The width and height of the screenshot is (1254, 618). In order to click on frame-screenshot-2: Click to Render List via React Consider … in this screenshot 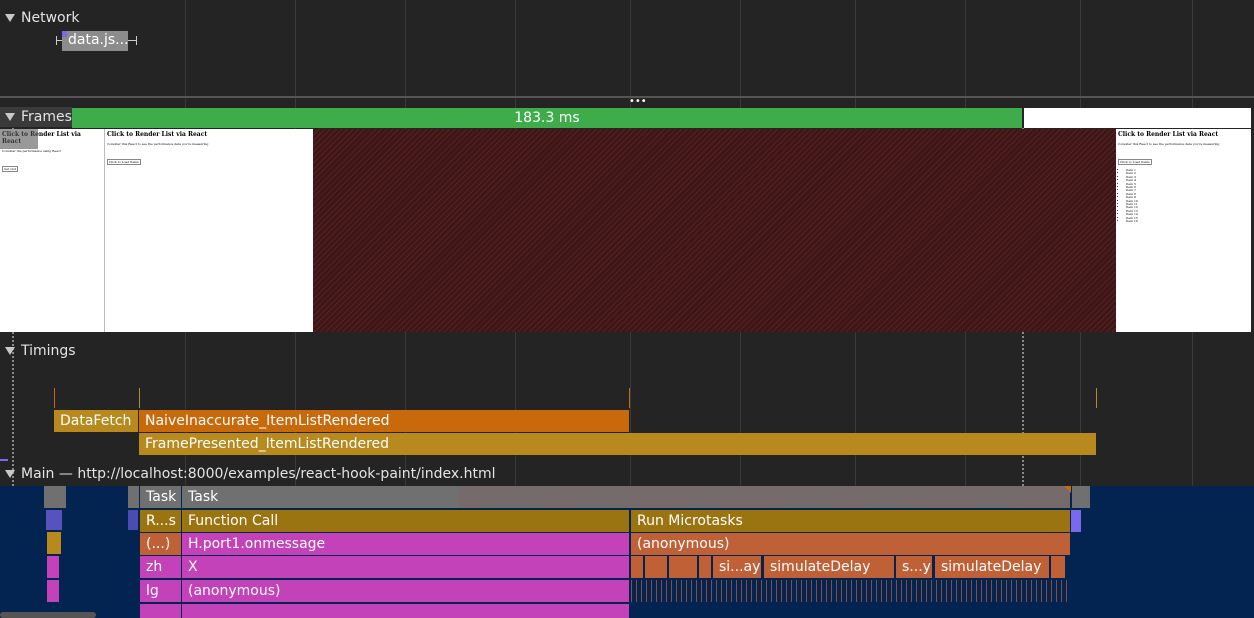, I will do `click(209, 230)`.